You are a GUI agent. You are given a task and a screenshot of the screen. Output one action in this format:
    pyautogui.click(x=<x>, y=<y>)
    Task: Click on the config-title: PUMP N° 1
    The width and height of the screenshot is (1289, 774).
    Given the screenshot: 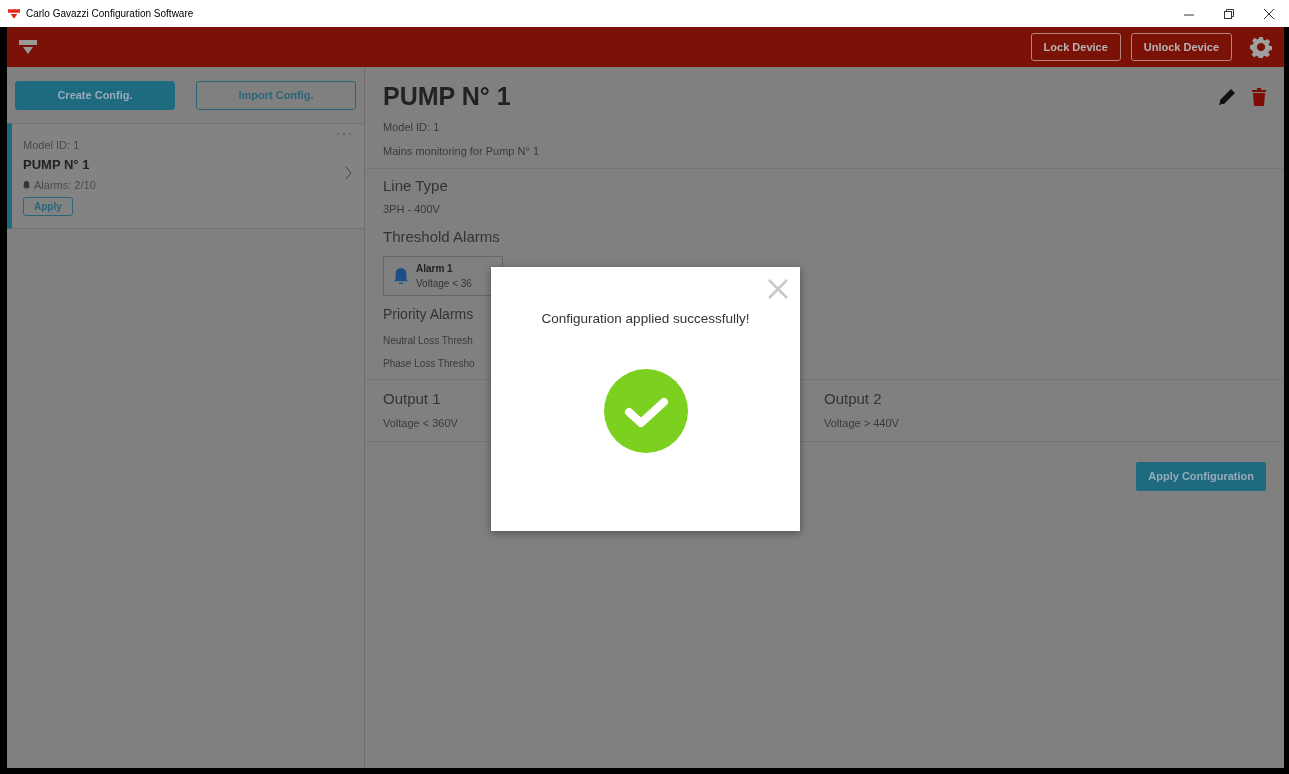 What is the action you would take?
    pyautogui.click(x=447, y=97)
    